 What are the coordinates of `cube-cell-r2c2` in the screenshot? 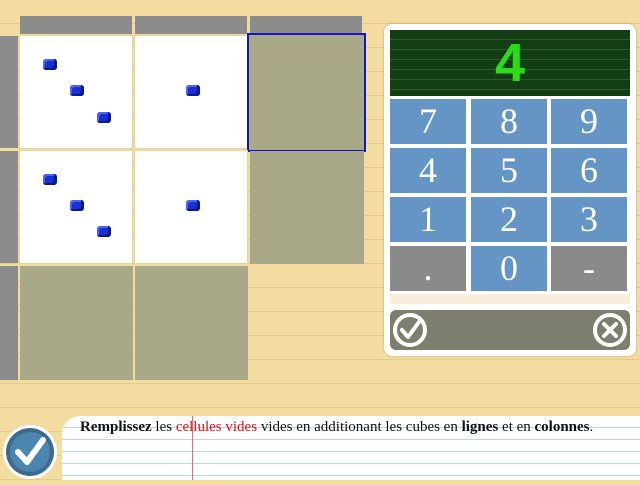 It's located at (191, 207).